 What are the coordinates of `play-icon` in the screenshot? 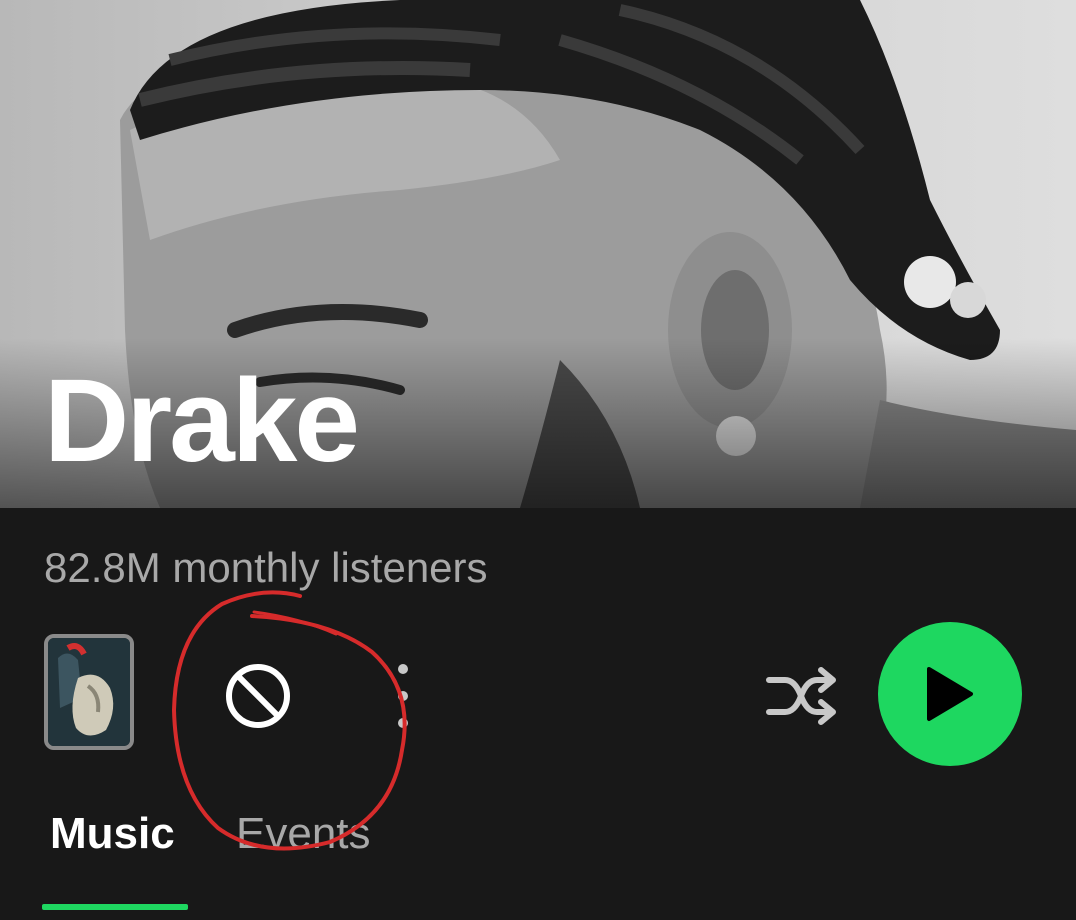 It's located at (950, 694).